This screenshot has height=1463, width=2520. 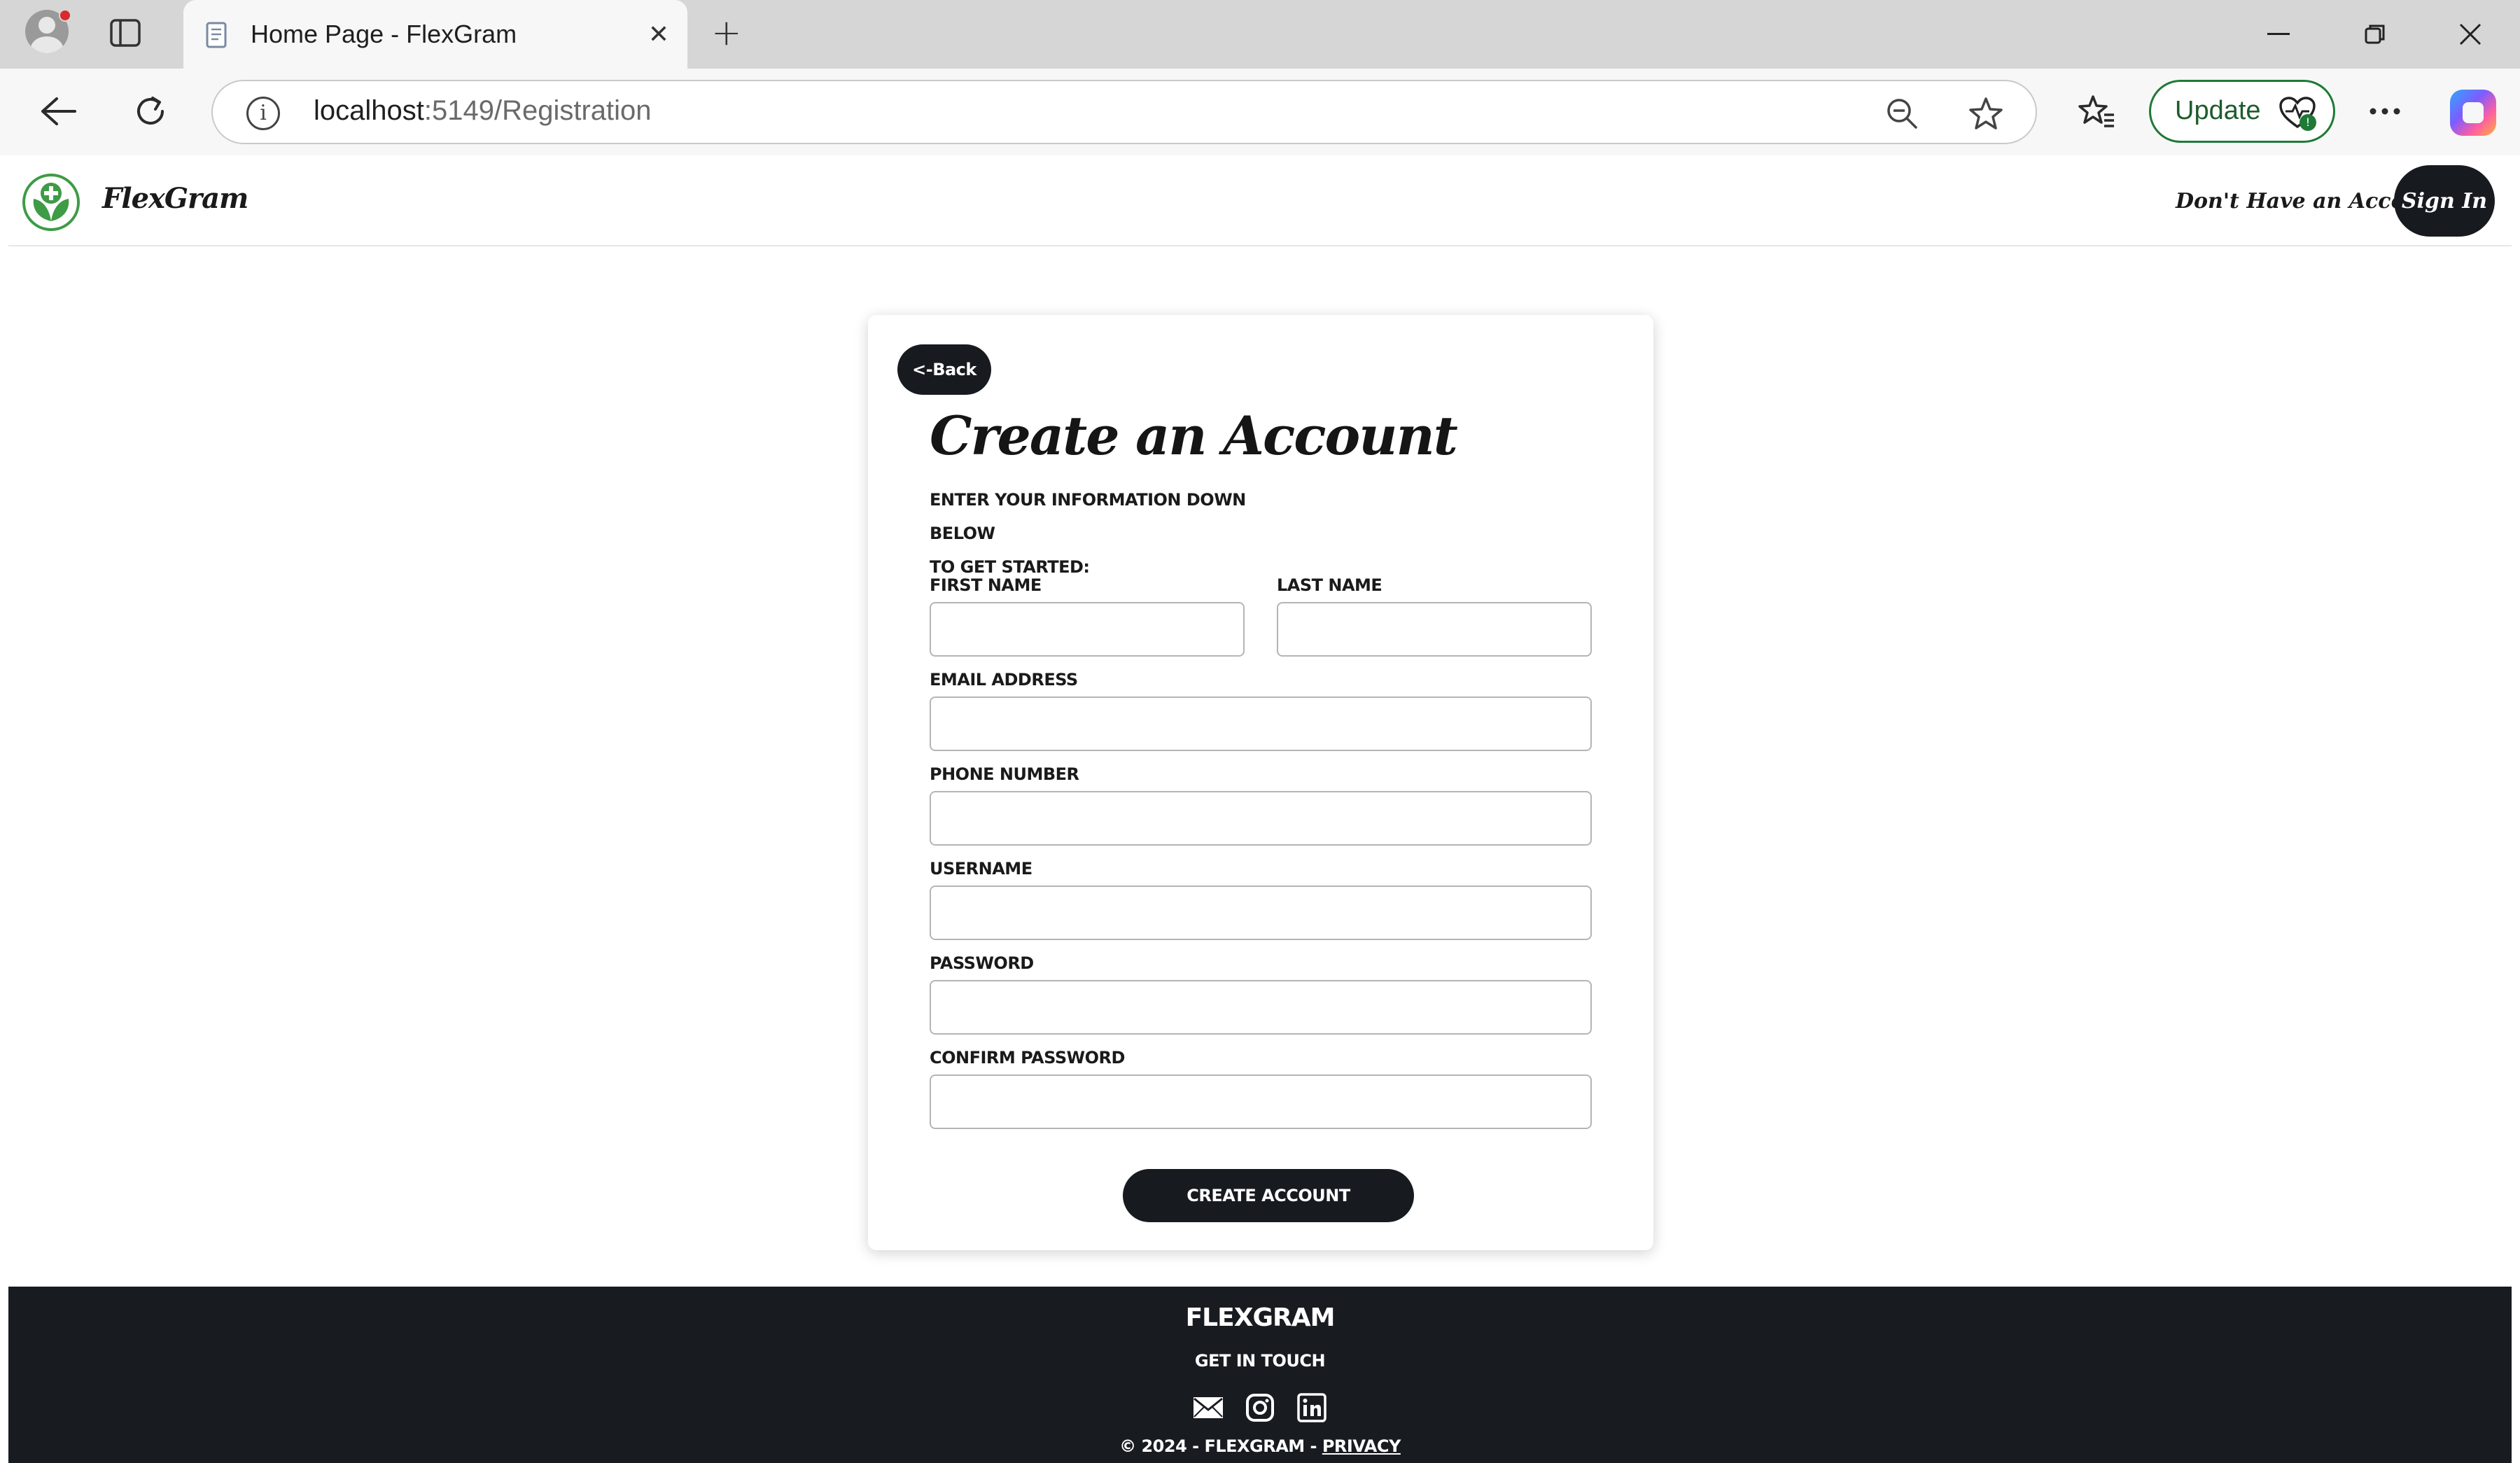 I want to click on copyright-line: © 2024 - FLEXGRAM - PRIVACY, so click(x=1260, y=1446).